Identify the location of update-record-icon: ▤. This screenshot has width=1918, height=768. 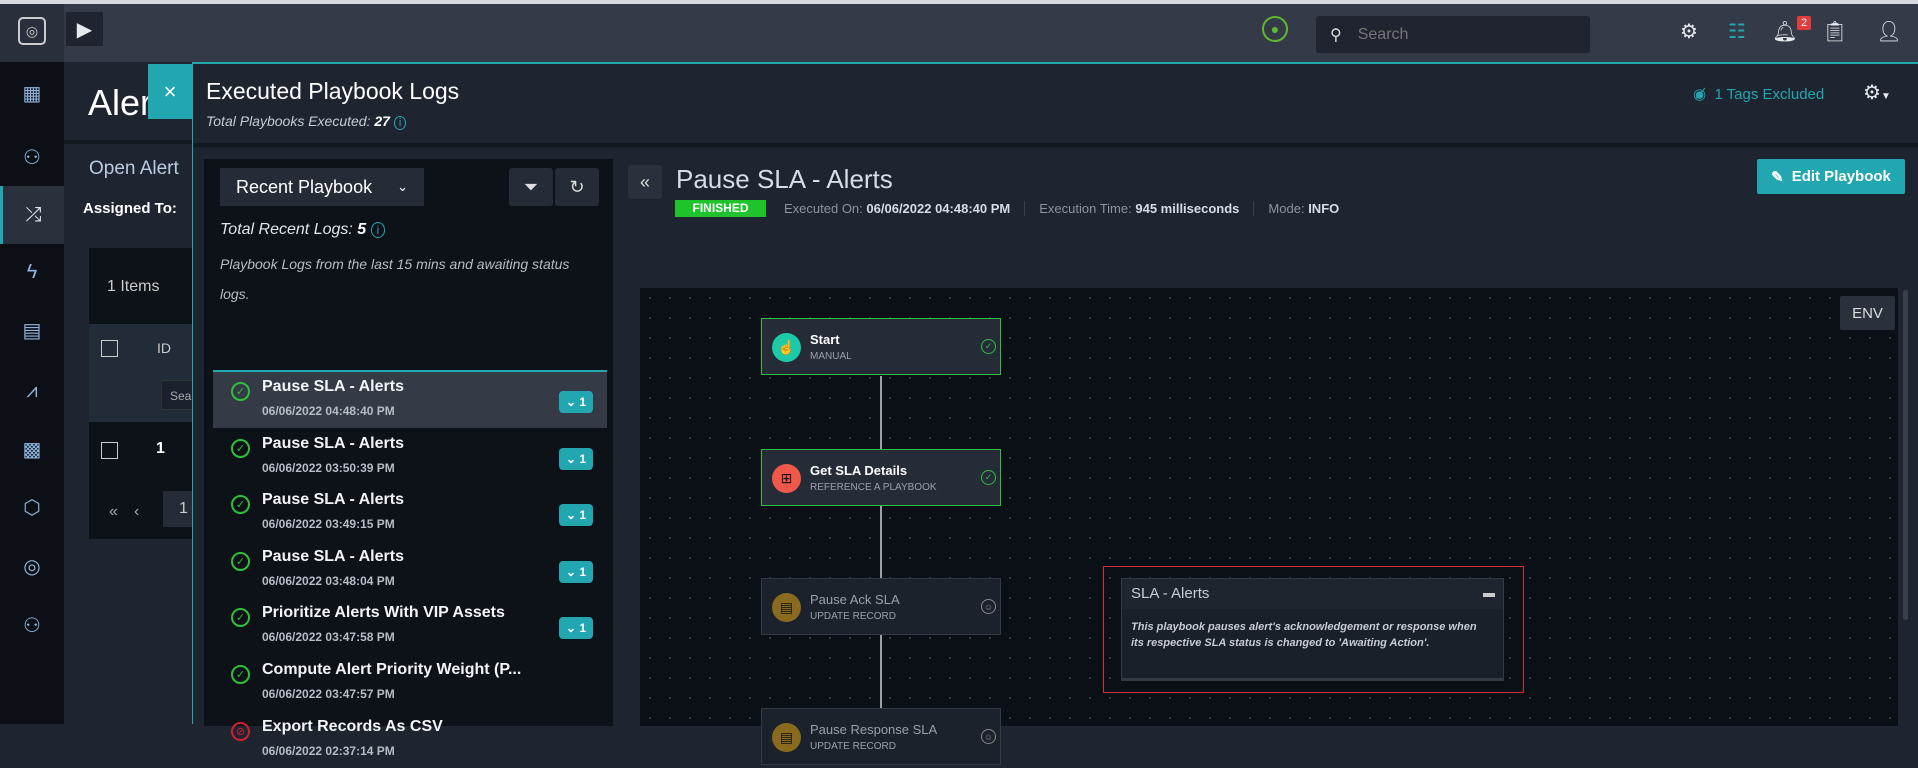
(786, 737).